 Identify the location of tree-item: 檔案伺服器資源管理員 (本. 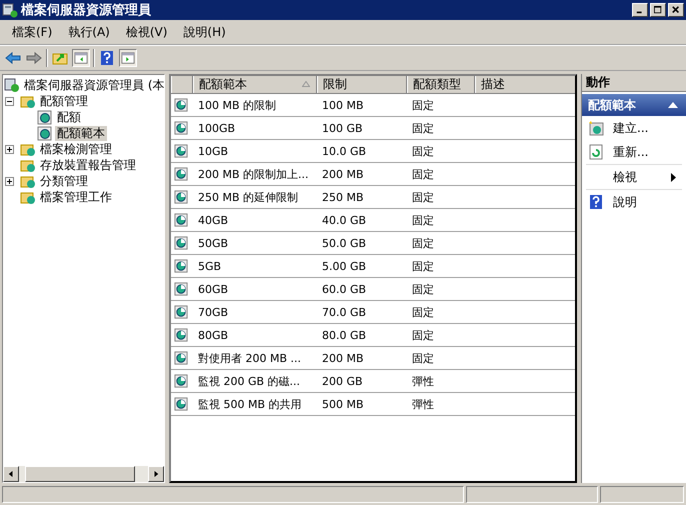
(93, 85).